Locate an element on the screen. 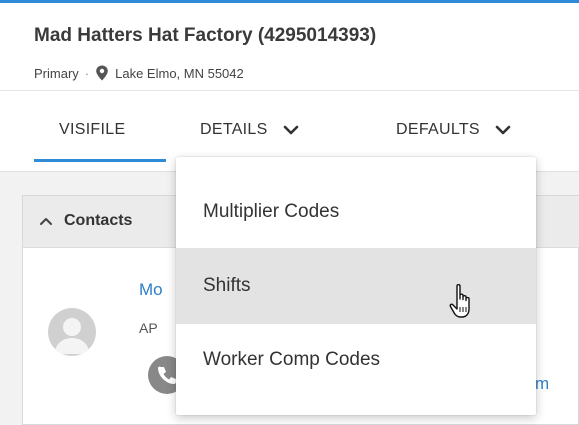 This screenshot has width=579, height=425. tab-visifile: VISIFILE is located at coordinates (92, 130).